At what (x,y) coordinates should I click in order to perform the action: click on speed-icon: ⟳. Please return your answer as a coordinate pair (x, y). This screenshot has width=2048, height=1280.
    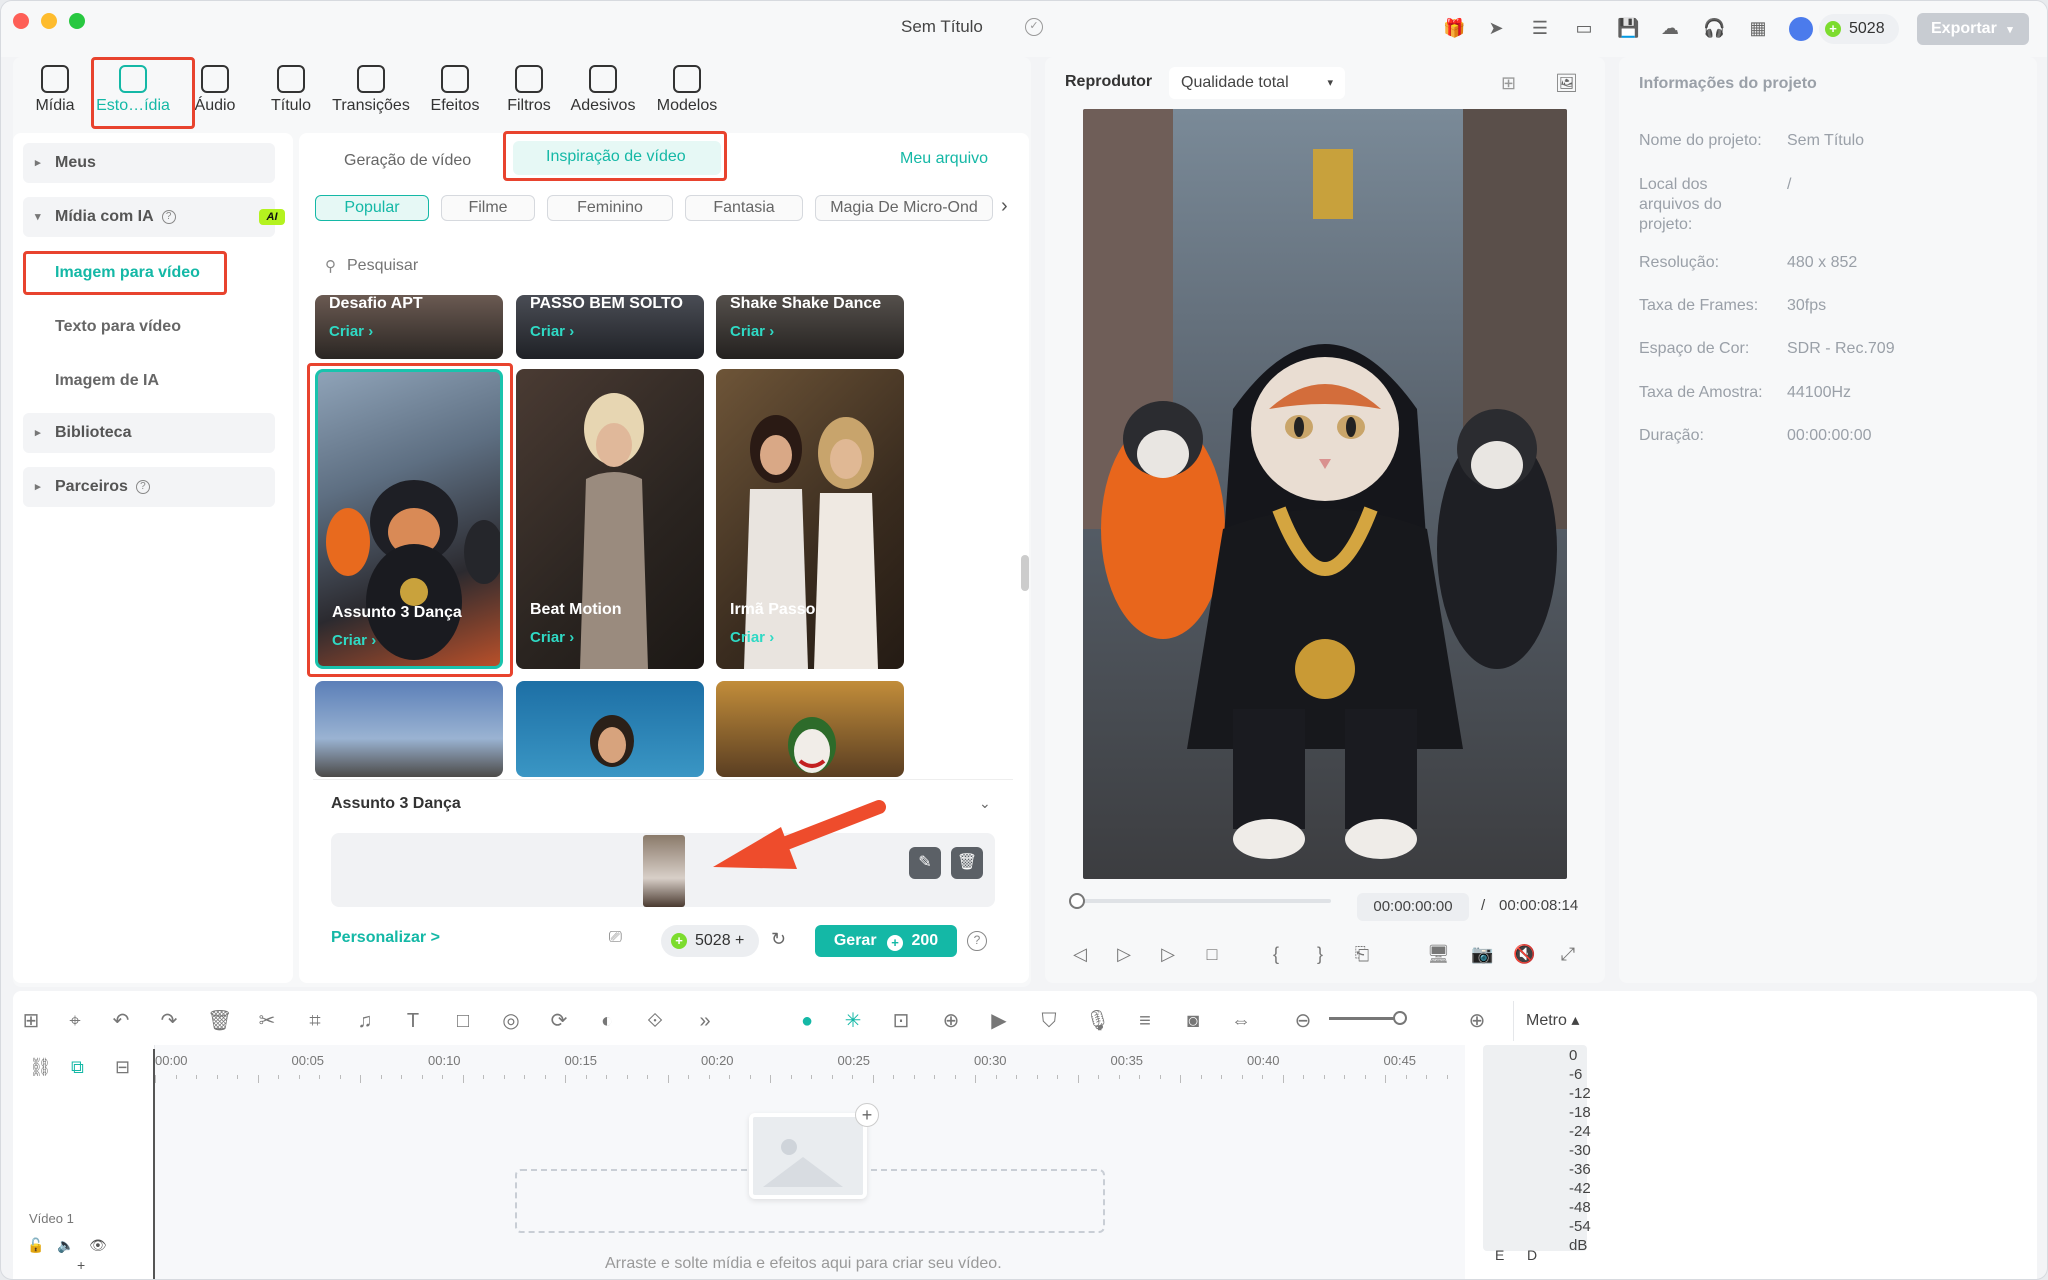
    Looking at the image, I should click on (559, 1021).